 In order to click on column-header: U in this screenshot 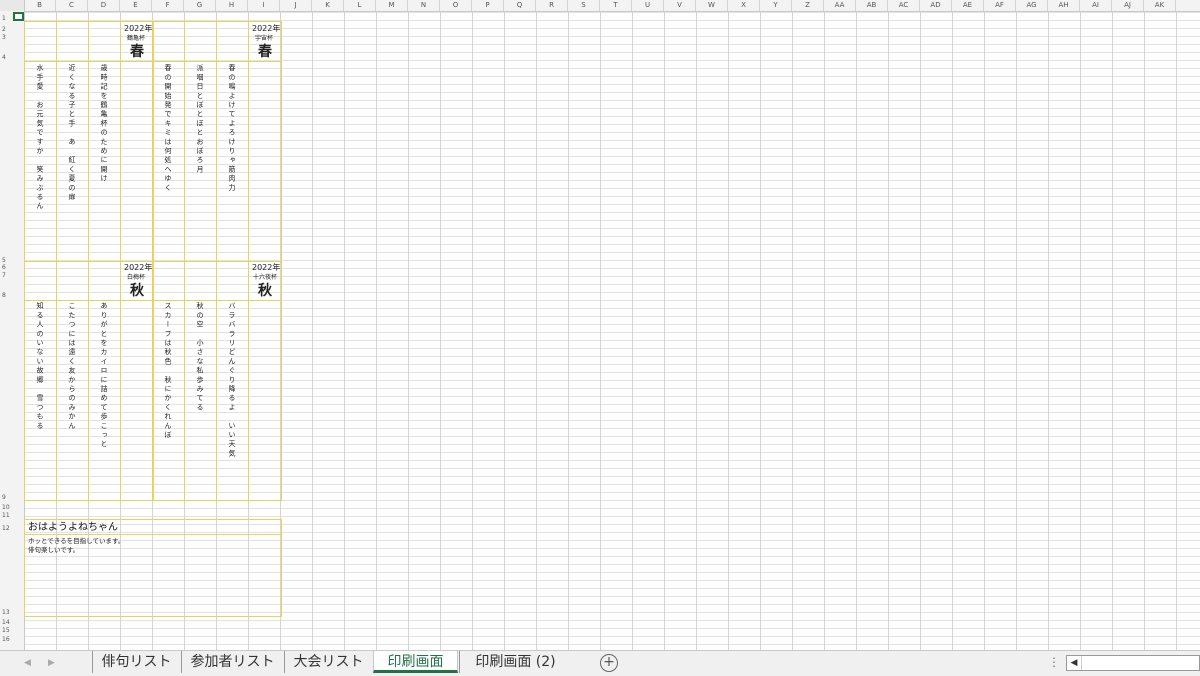, I will do `click(648, 5)`.